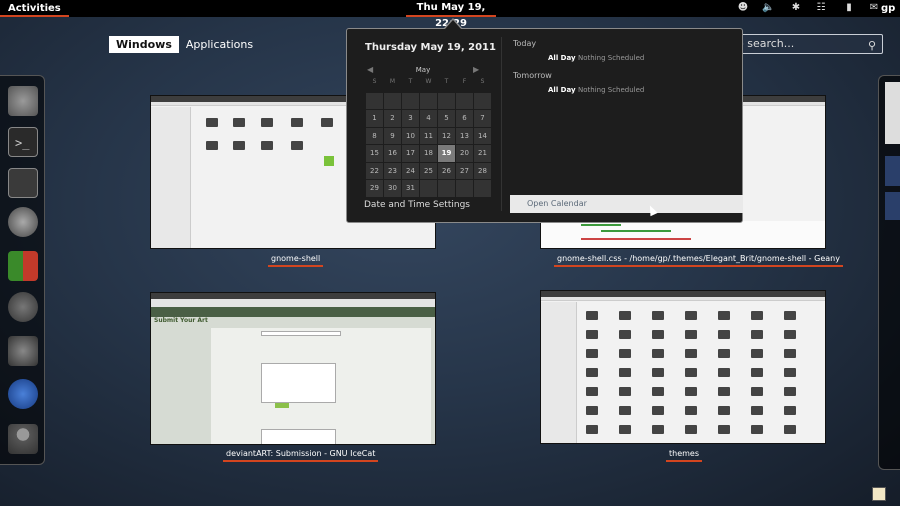 This screenshot has height=506, width=900. Describe the element at coordinates (23, 351) in the screenshot. I see `email-icon` at that location.